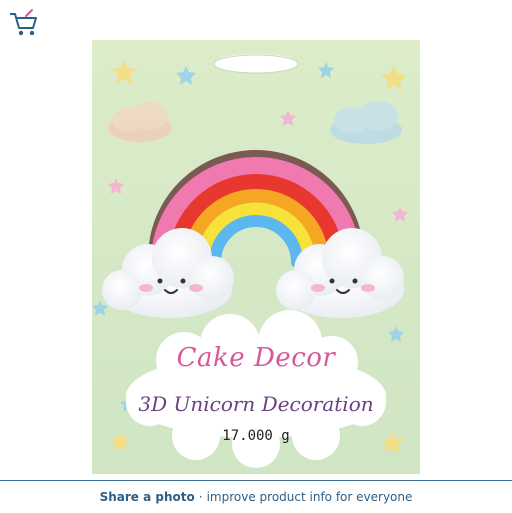 The height and width of the screenshot is (513, 512). I want to click on share-photo-message: improve product info for everyone, so click(309, 497).